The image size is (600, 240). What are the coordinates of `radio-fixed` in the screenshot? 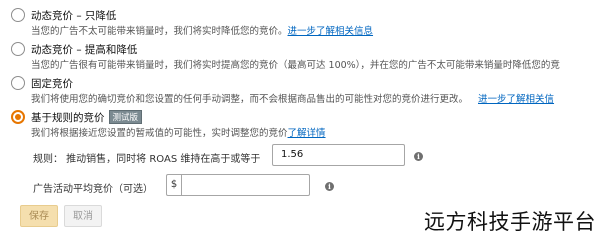 It's located at (18, 83).